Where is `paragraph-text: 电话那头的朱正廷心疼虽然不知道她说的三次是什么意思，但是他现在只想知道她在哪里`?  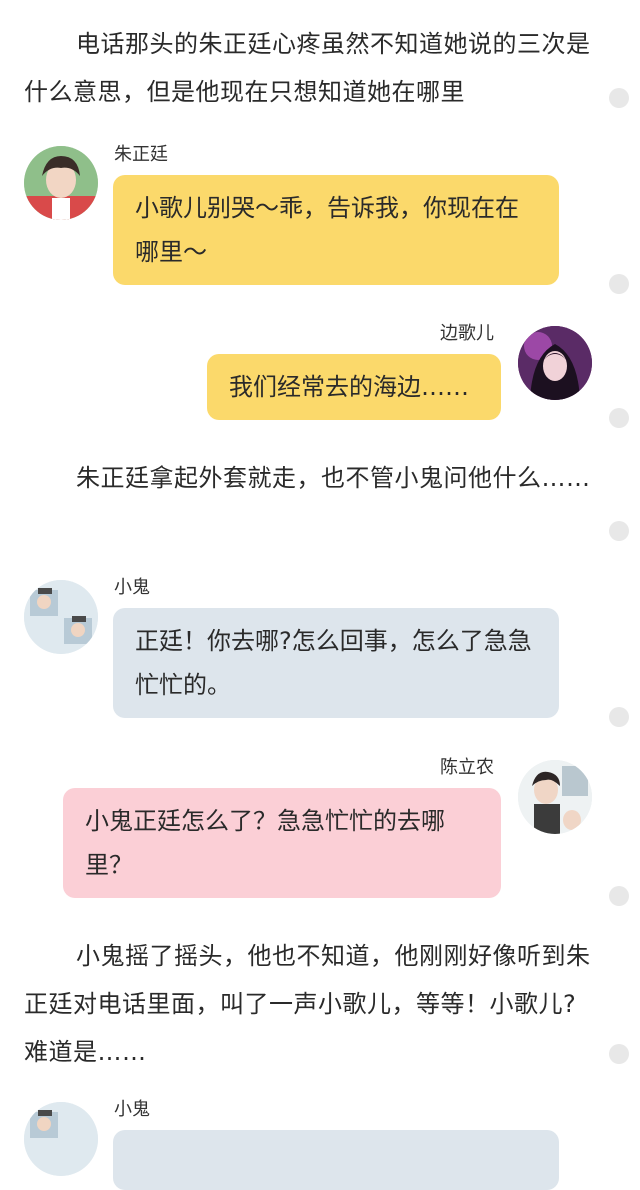 paragraph-text: 电话那头的朱正廷心疼虽然不知道她说的三次是什么意思，但是他现在只想知道她在哪里 is located at coordinates (307, 68).